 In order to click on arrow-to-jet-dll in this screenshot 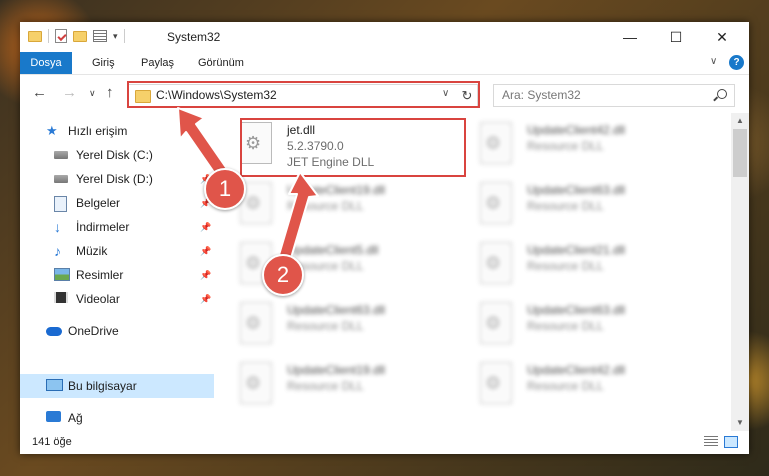, I will do `click(298, 215)`.